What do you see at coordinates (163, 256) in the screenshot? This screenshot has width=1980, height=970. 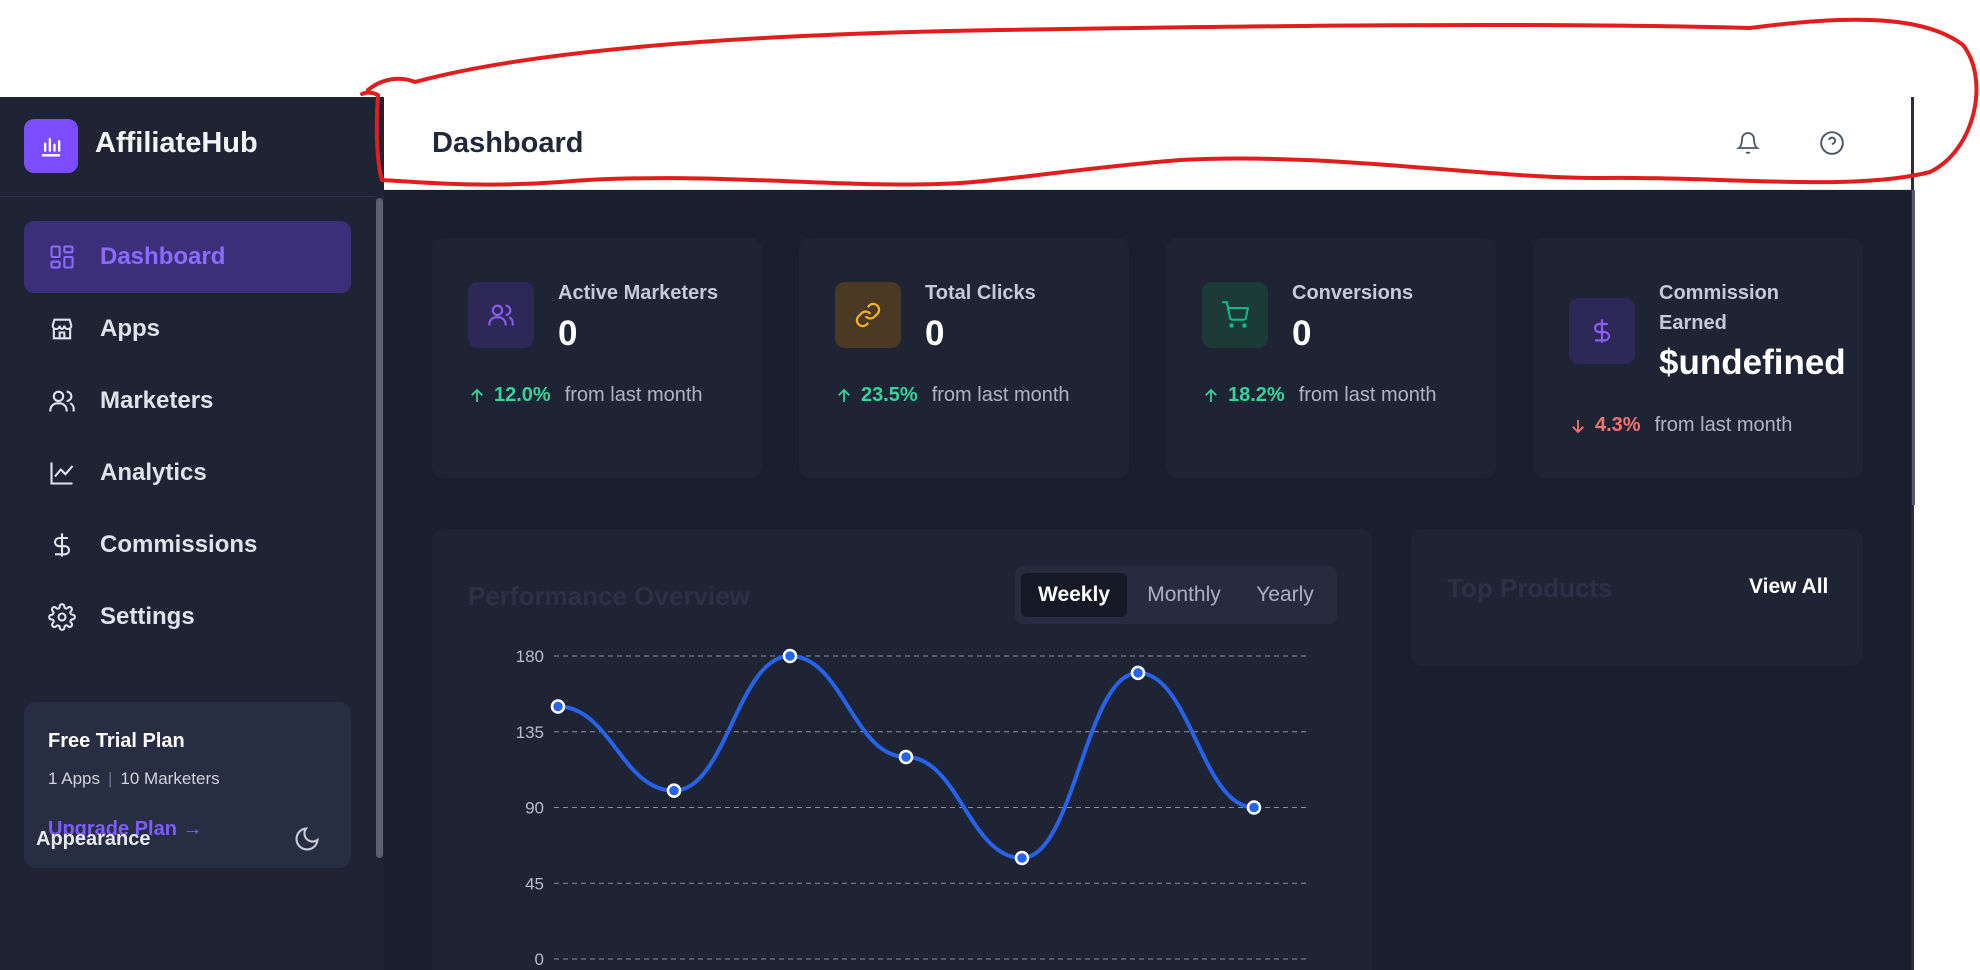 I see `sidebar-item-label: Dashboard` at bounding box center [163, 256].